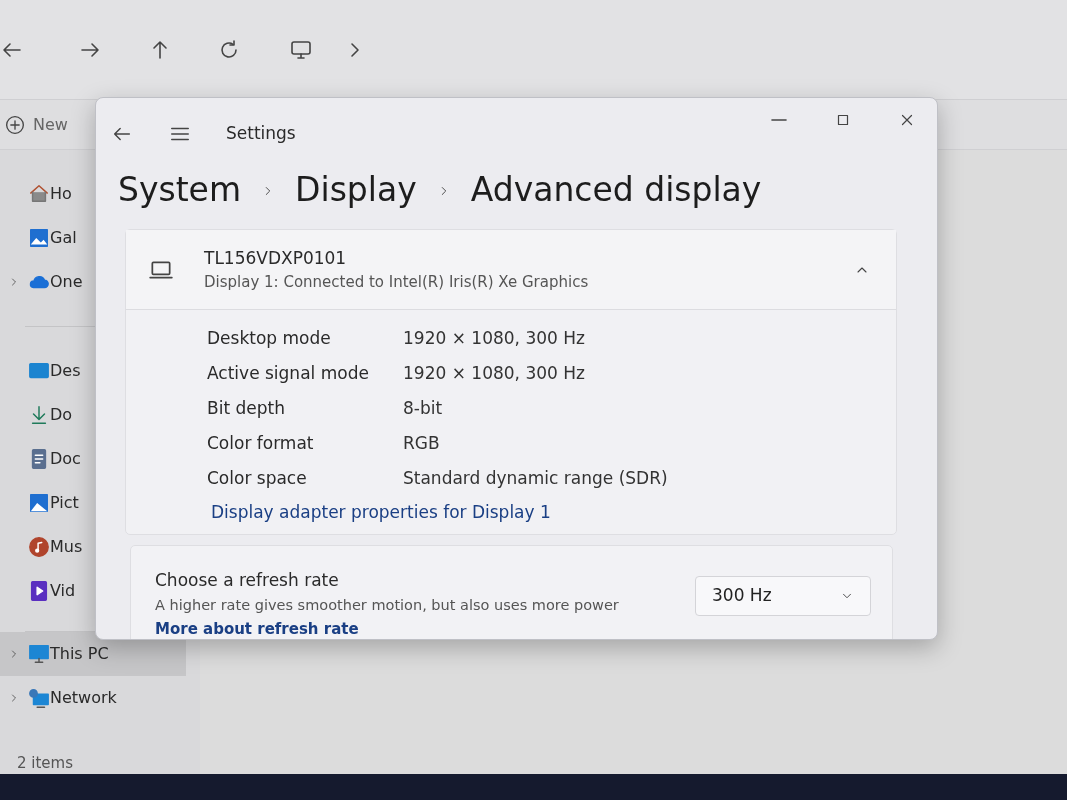  What do you see at coordinates (783, 595) in the screenshot?
I see `refresh-rate-dropdown: 300 Hz` at bounding box center [783, 595].